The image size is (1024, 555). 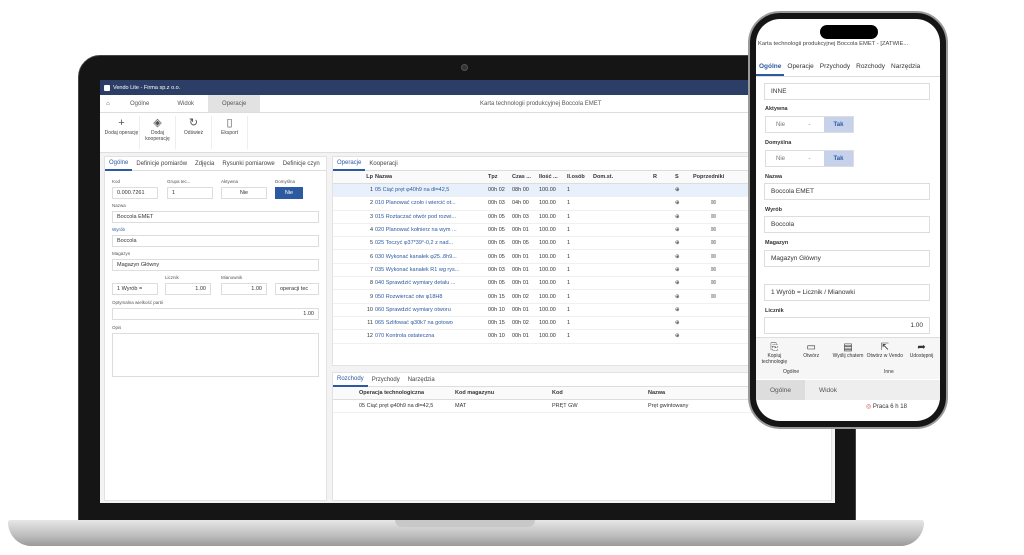 I want to click on tab-definicje-czyn: Definicje czyn, so click(x=301, y=164).